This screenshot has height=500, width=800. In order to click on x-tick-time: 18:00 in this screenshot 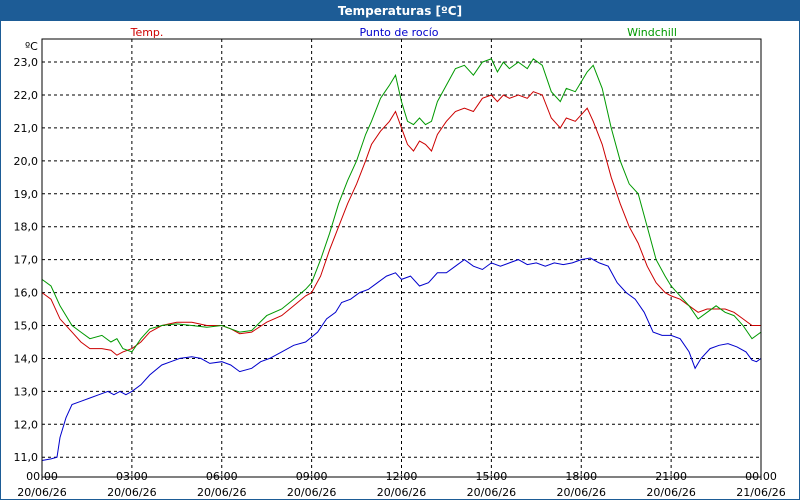, I will do `click(581, 476)`.